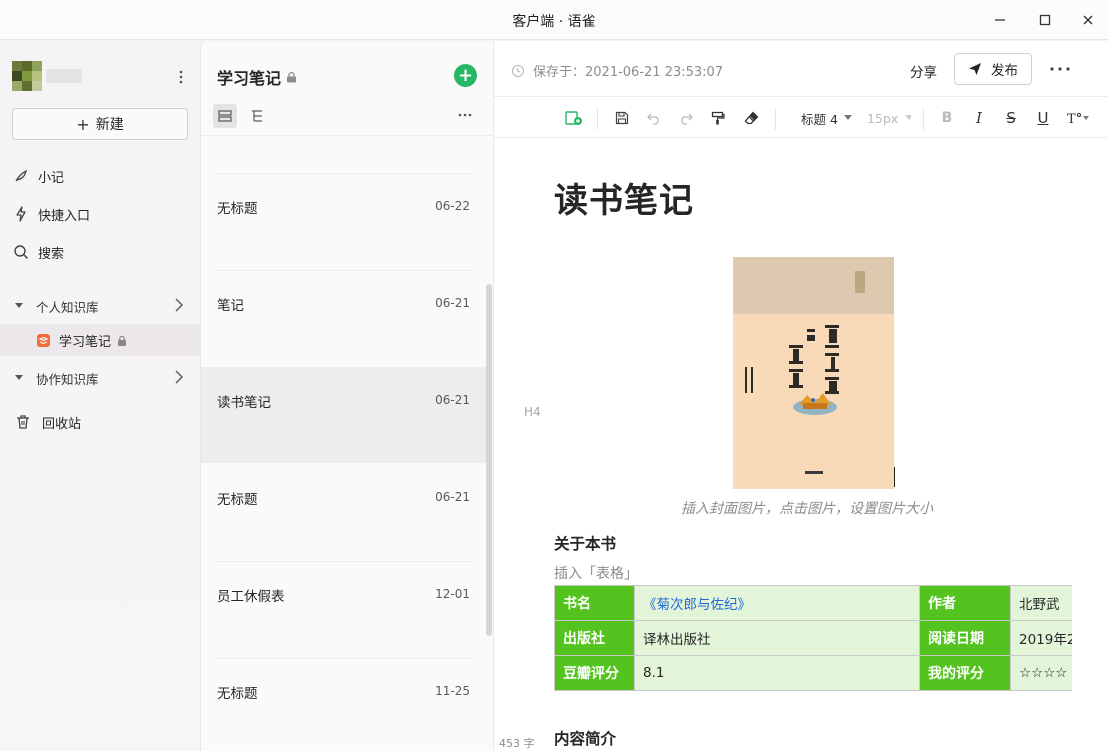 This screenshot has height=751, width=1108. What do you see at coordinates (48, 77) in the screenshot?
I see `avatar` at bounding box center [48, 77].